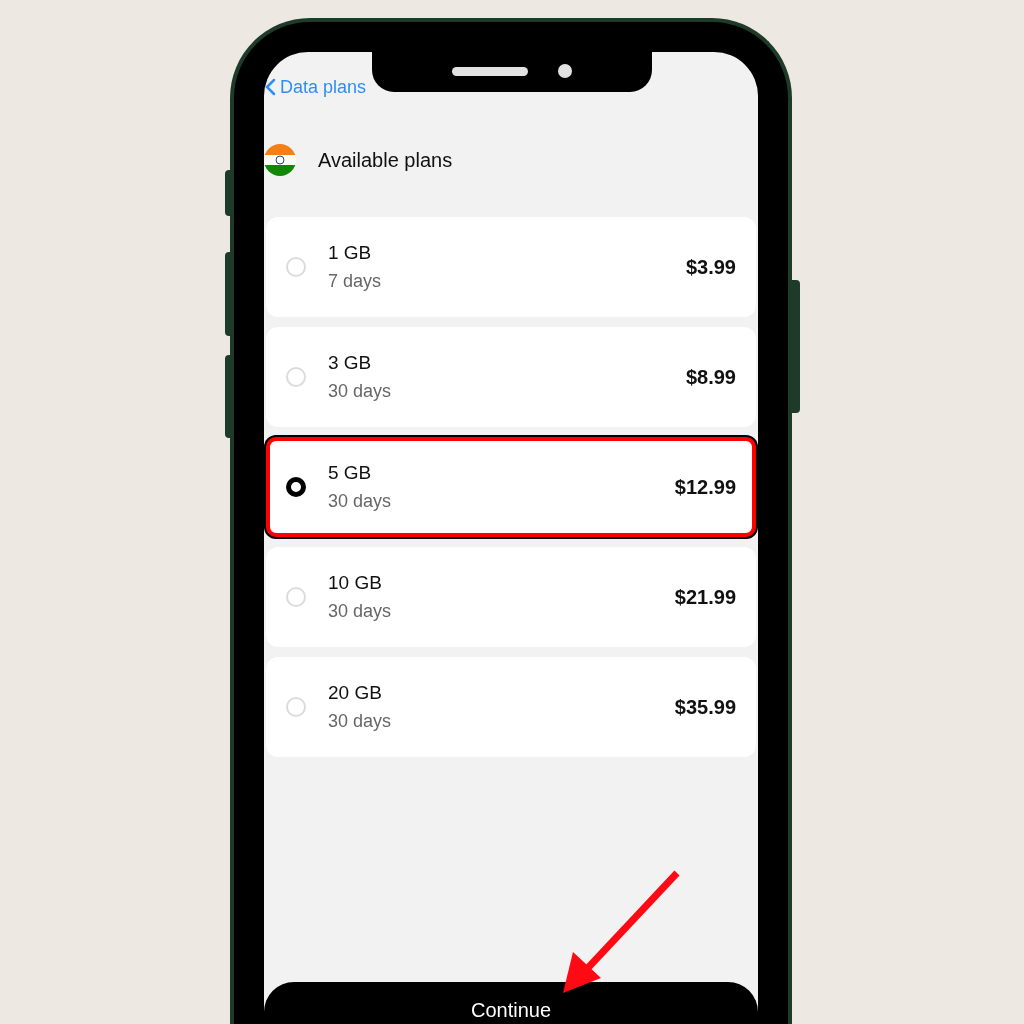  What do you see at coordinates (350, 473) in the screenshot?
I see `plan-name: 5 GB` at bounding box center [350, 473].